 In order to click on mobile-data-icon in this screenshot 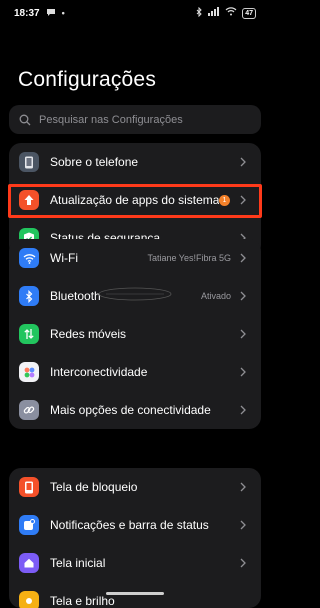, I will do `click(29, 334)`.